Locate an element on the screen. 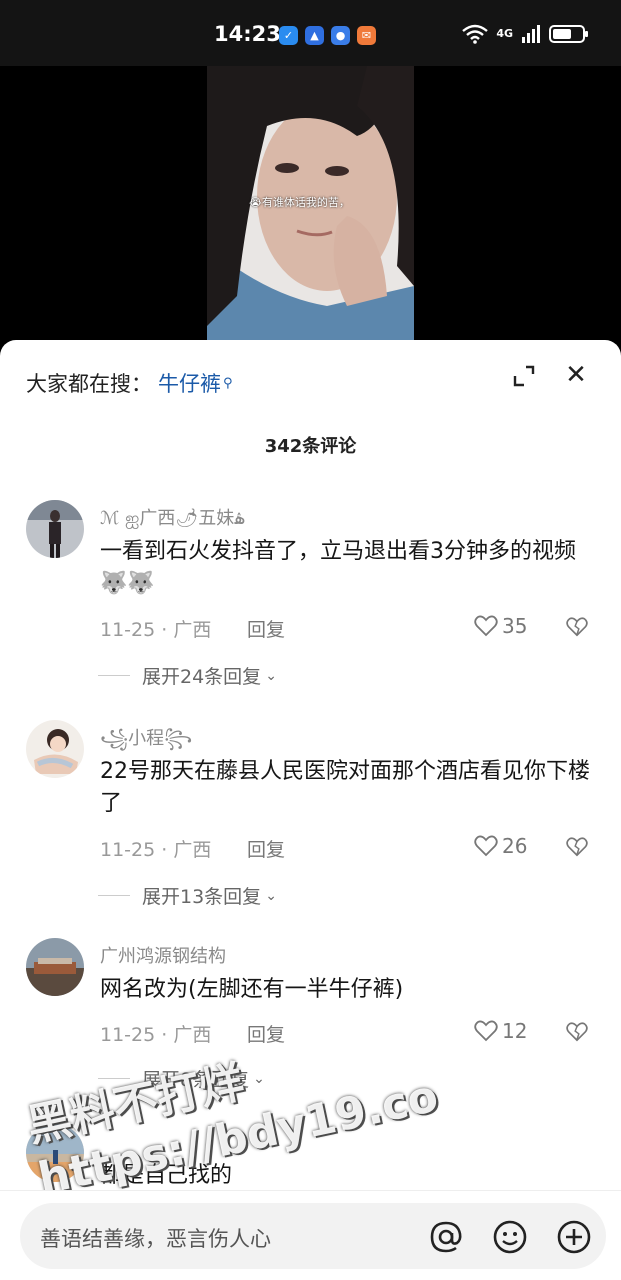  video-frame: 😭有谁体话我的苦， is located at coordinates (310, 211).